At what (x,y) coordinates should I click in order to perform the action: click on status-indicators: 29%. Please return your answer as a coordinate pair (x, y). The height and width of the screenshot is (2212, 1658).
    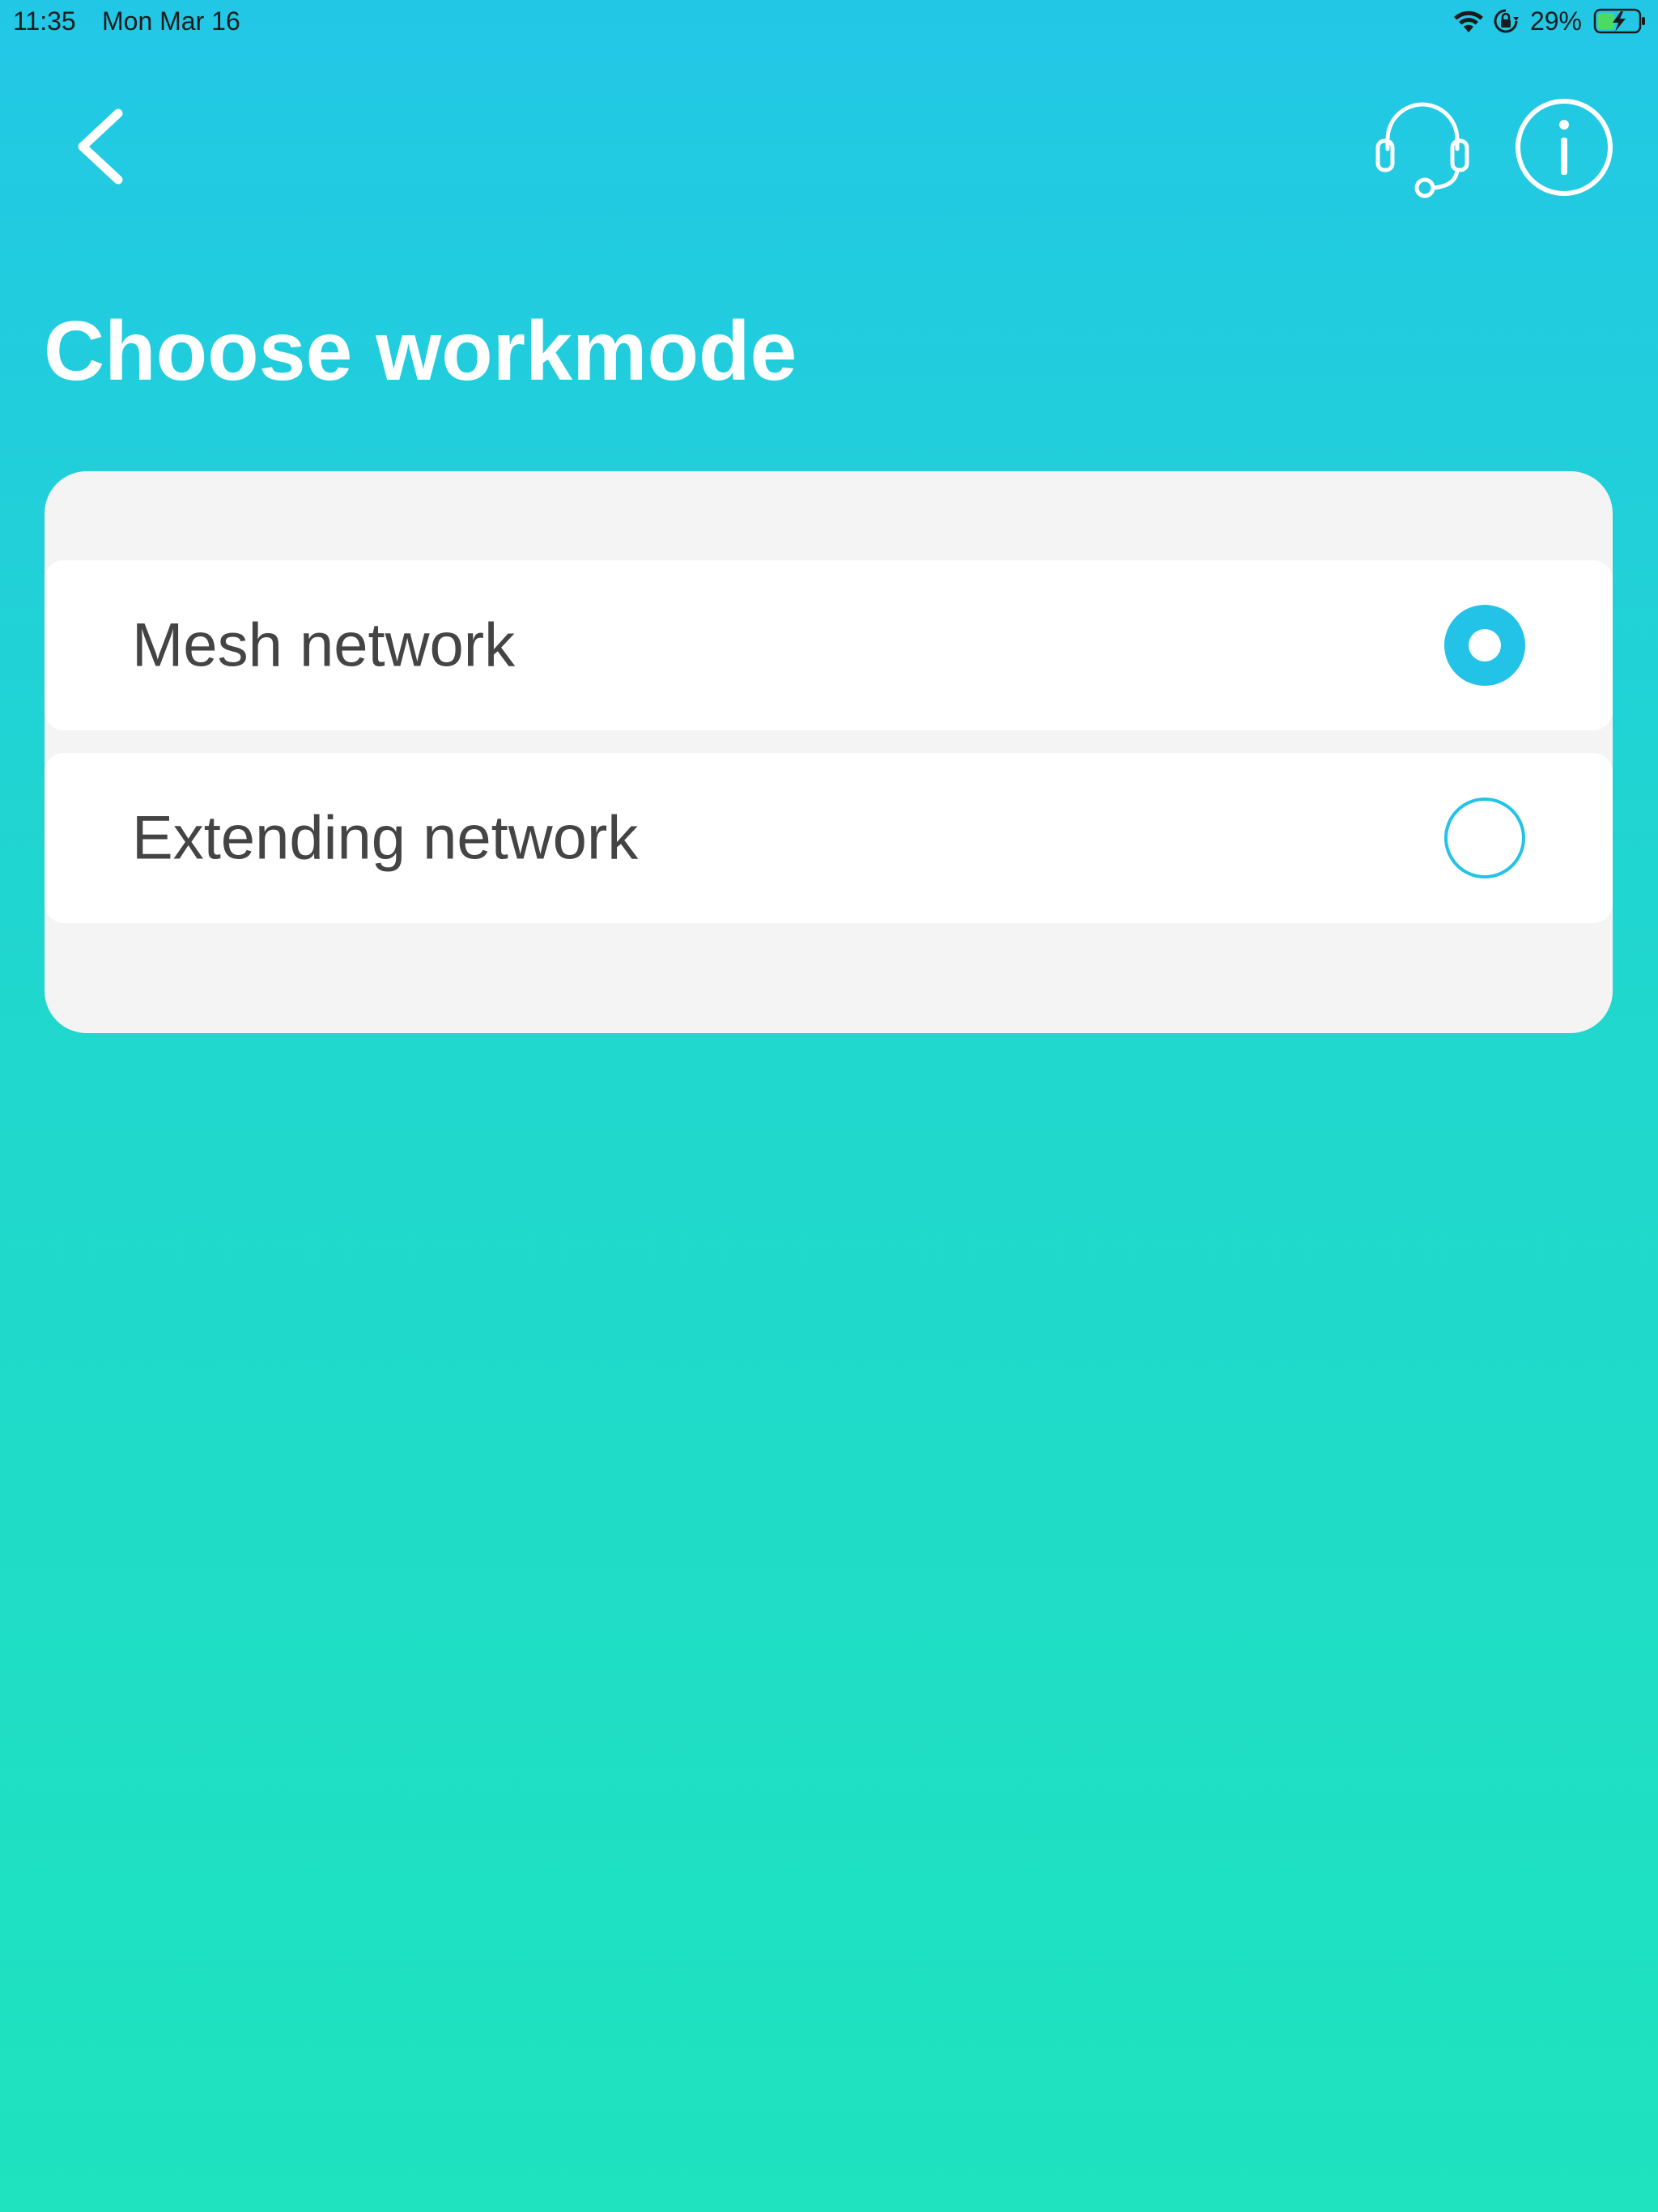
    Looking at the image, I should click on (1549, 21).